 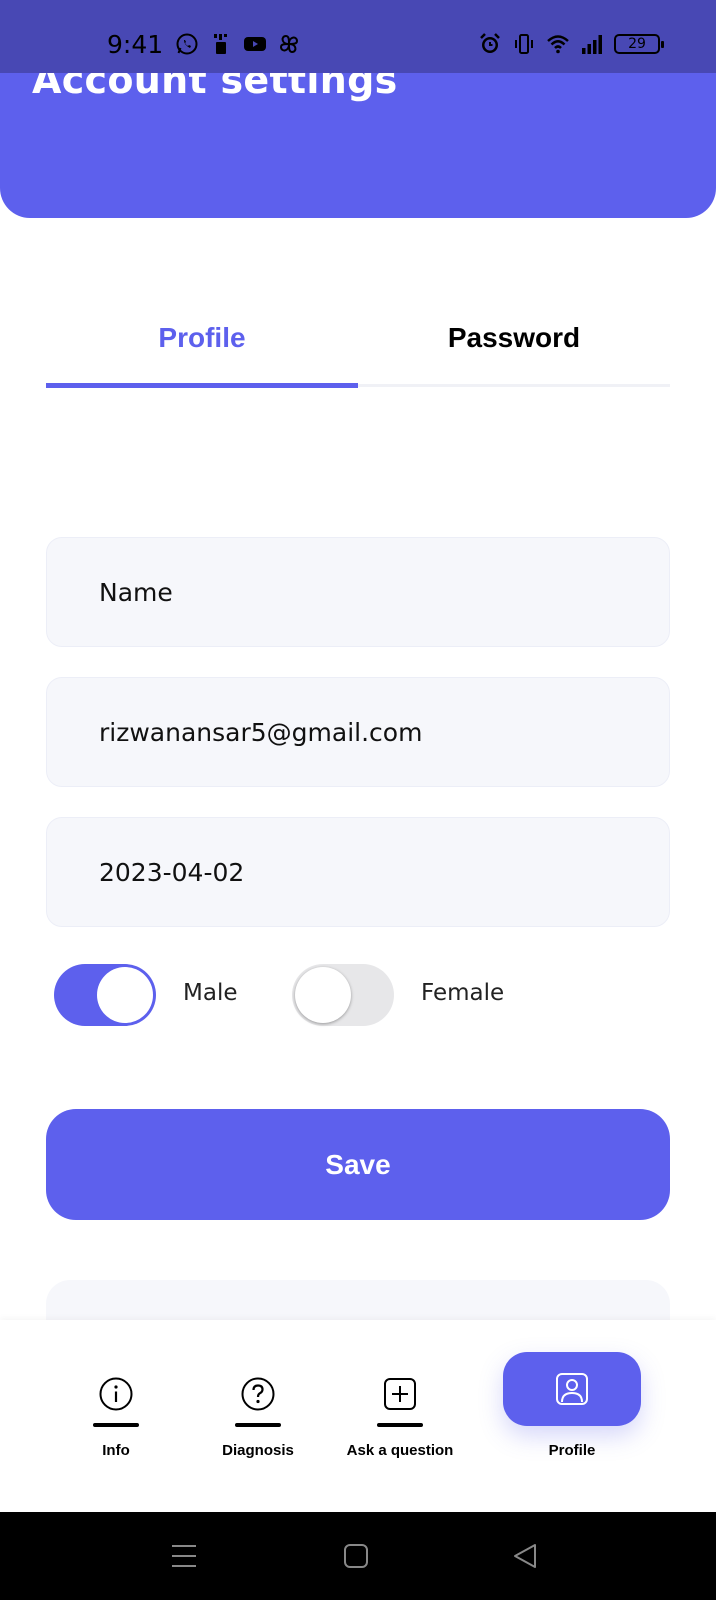 What do you see at coordinates (572, 1450) in the screenshot?
I see `nav-label-profile: Profile` at bounding box center [572, 1450].